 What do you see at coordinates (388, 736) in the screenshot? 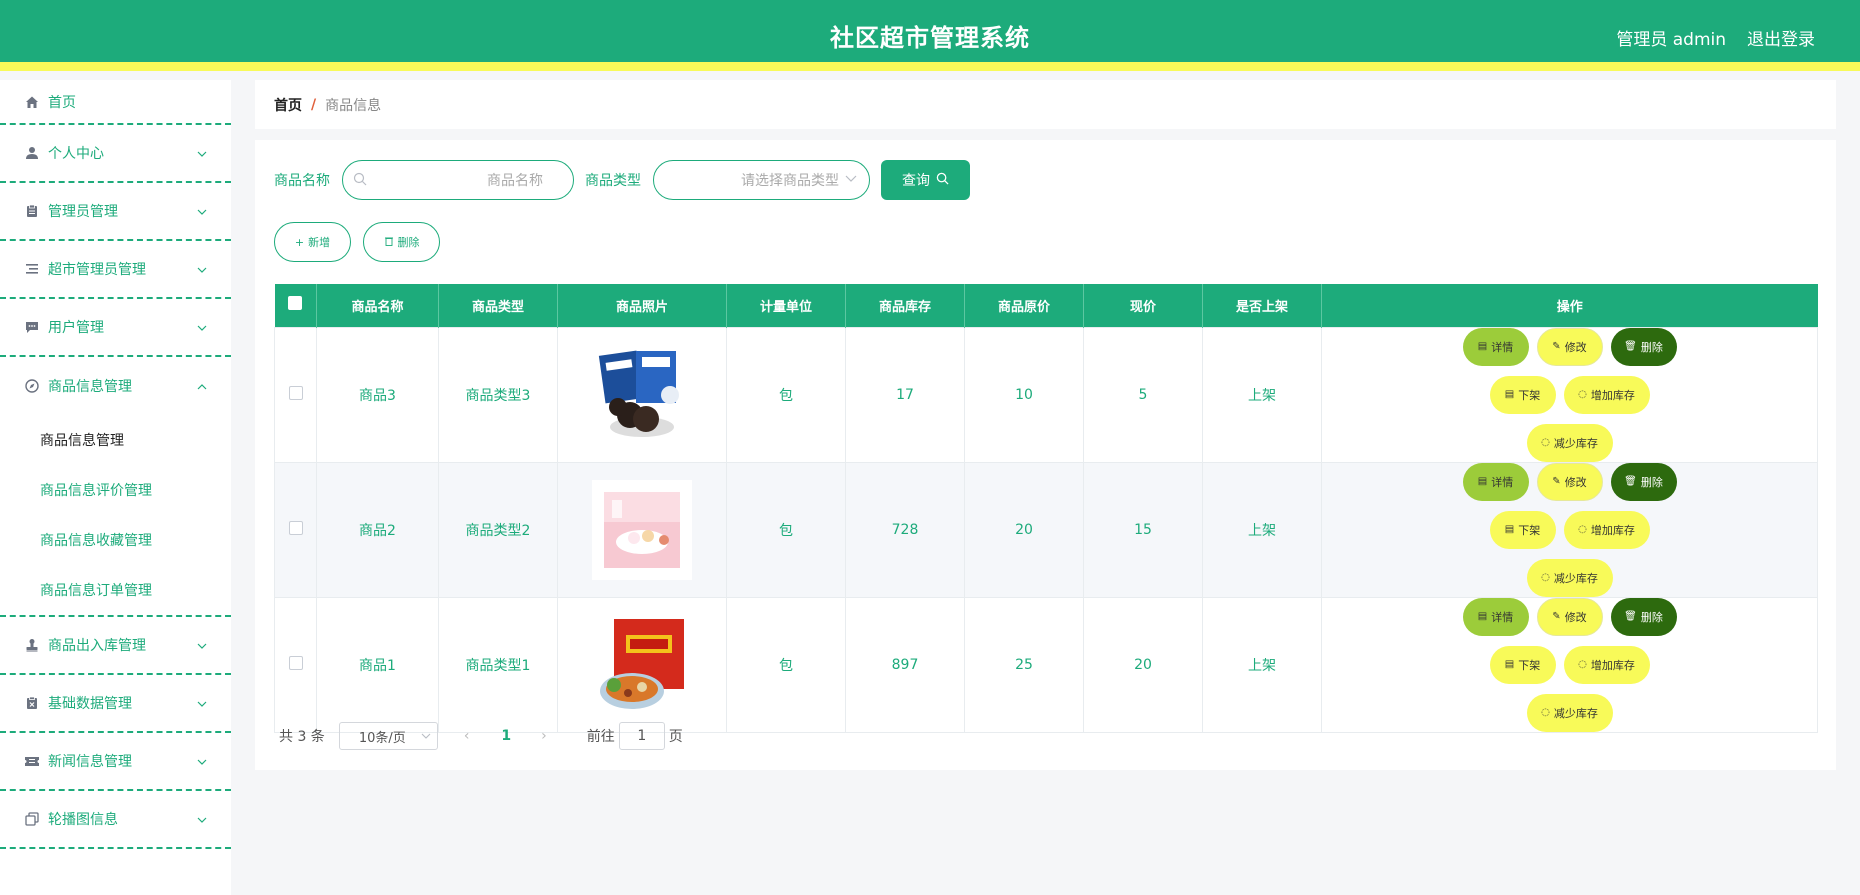
I see `page-size-select: 10条/页` at bounding box center [388, 736].